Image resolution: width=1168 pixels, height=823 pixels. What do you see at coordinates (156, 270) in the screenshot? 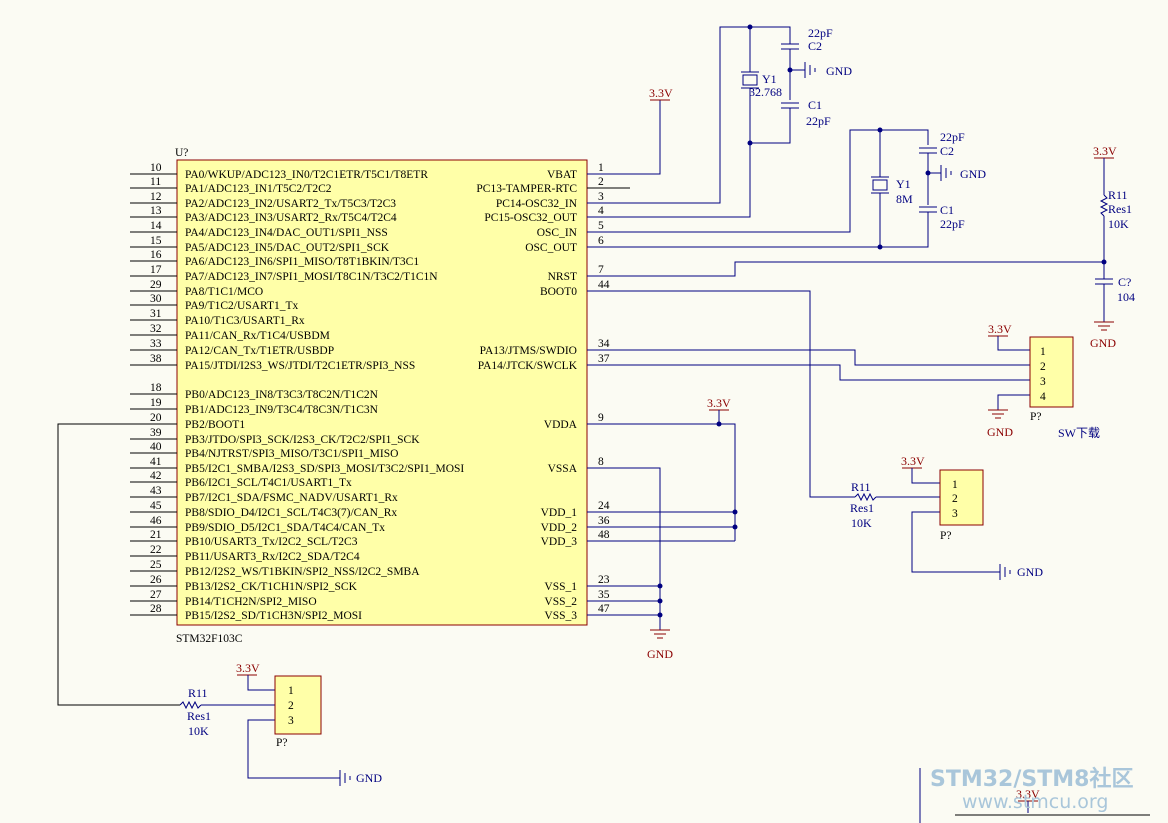
I see `left-pin-number: 17` at bounding box center [156, 270].